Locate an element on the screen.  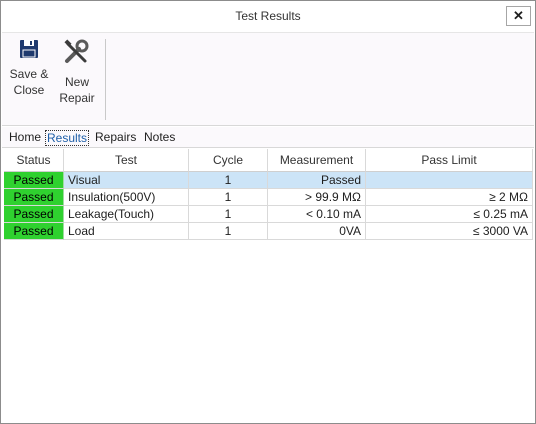
test-cell: Visual is located at coordinates (126, 180).